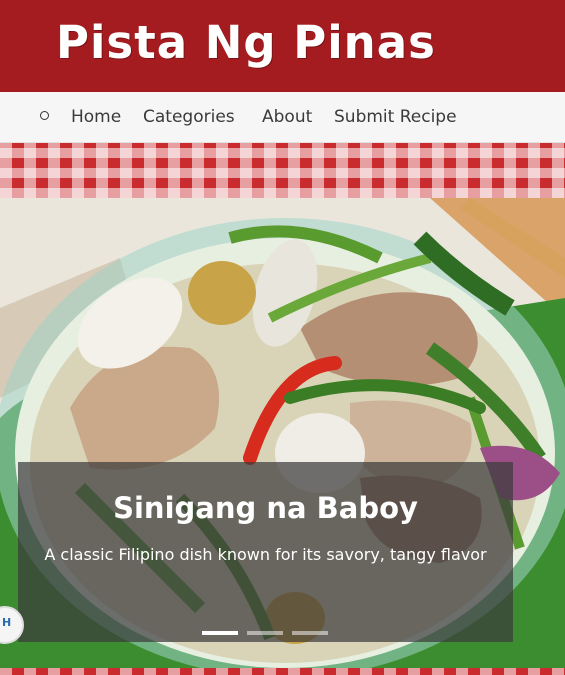 The width and height of the screenshot is (565, 675). Describe the element at coordinates (96, 117) in the screenshot. I see `nav-item-home: Home` at that location.